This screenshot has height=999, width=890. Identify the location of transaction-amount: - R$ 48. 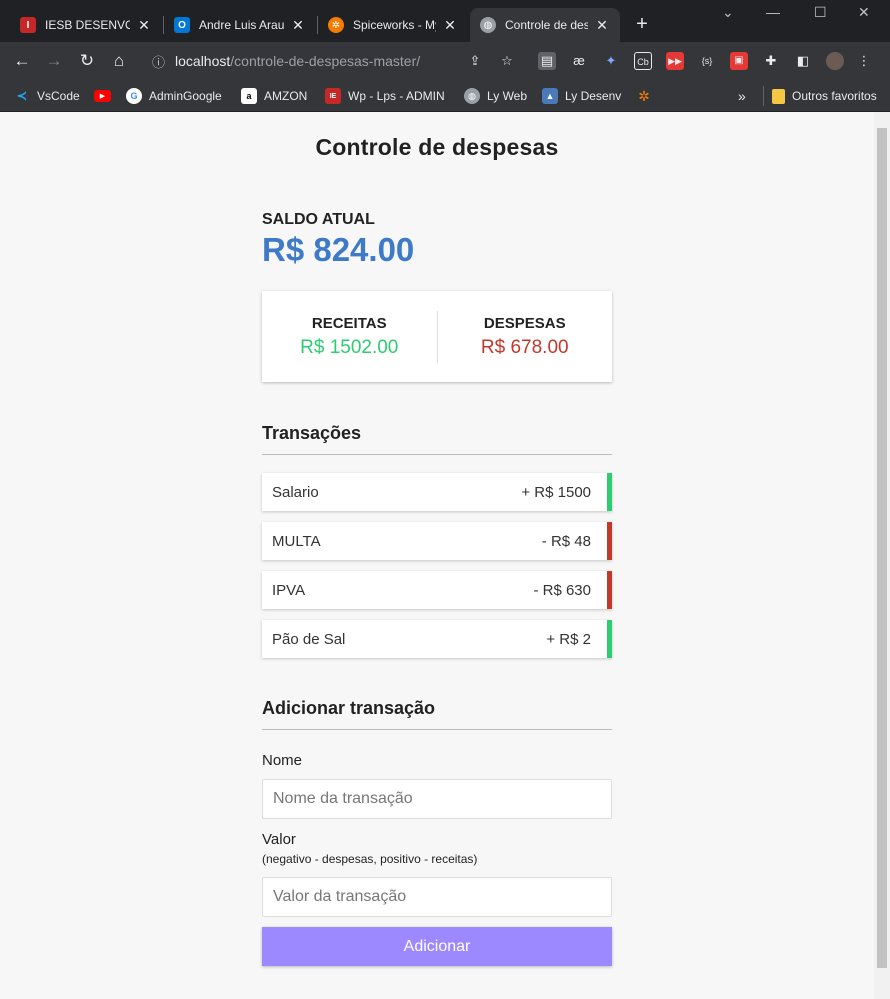
(566, 541).